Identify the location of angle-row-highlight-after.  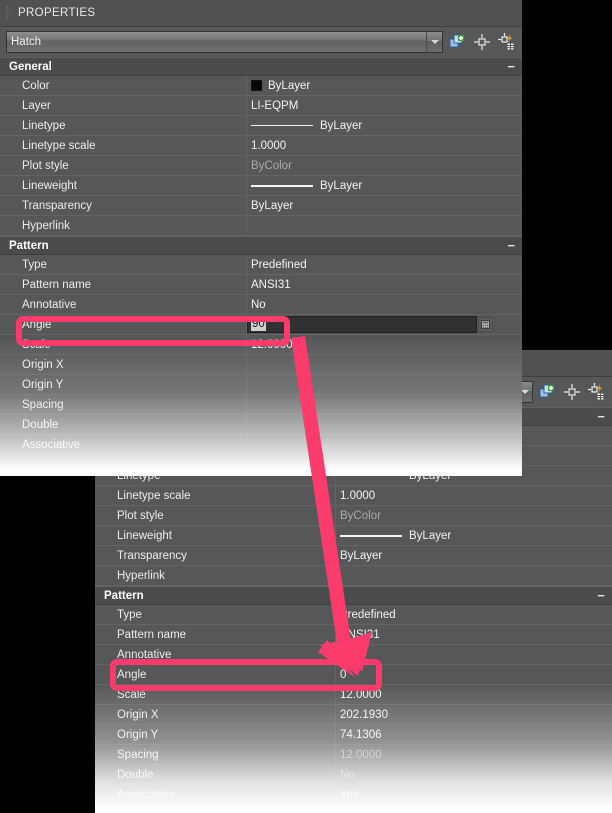
(246, 675).